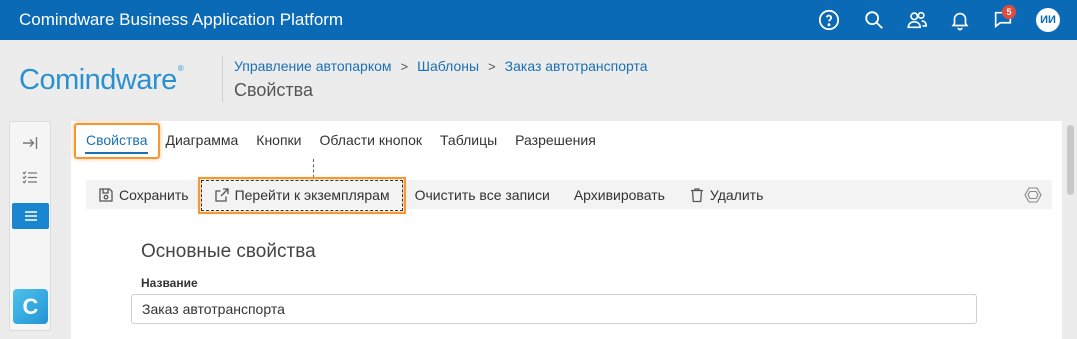 This screenshot has width=1077, height=339. Describe the element at coordinates (448, 66) in the screenshot. I see `breadcrumb-item-templates: Шаблоны` at that location.